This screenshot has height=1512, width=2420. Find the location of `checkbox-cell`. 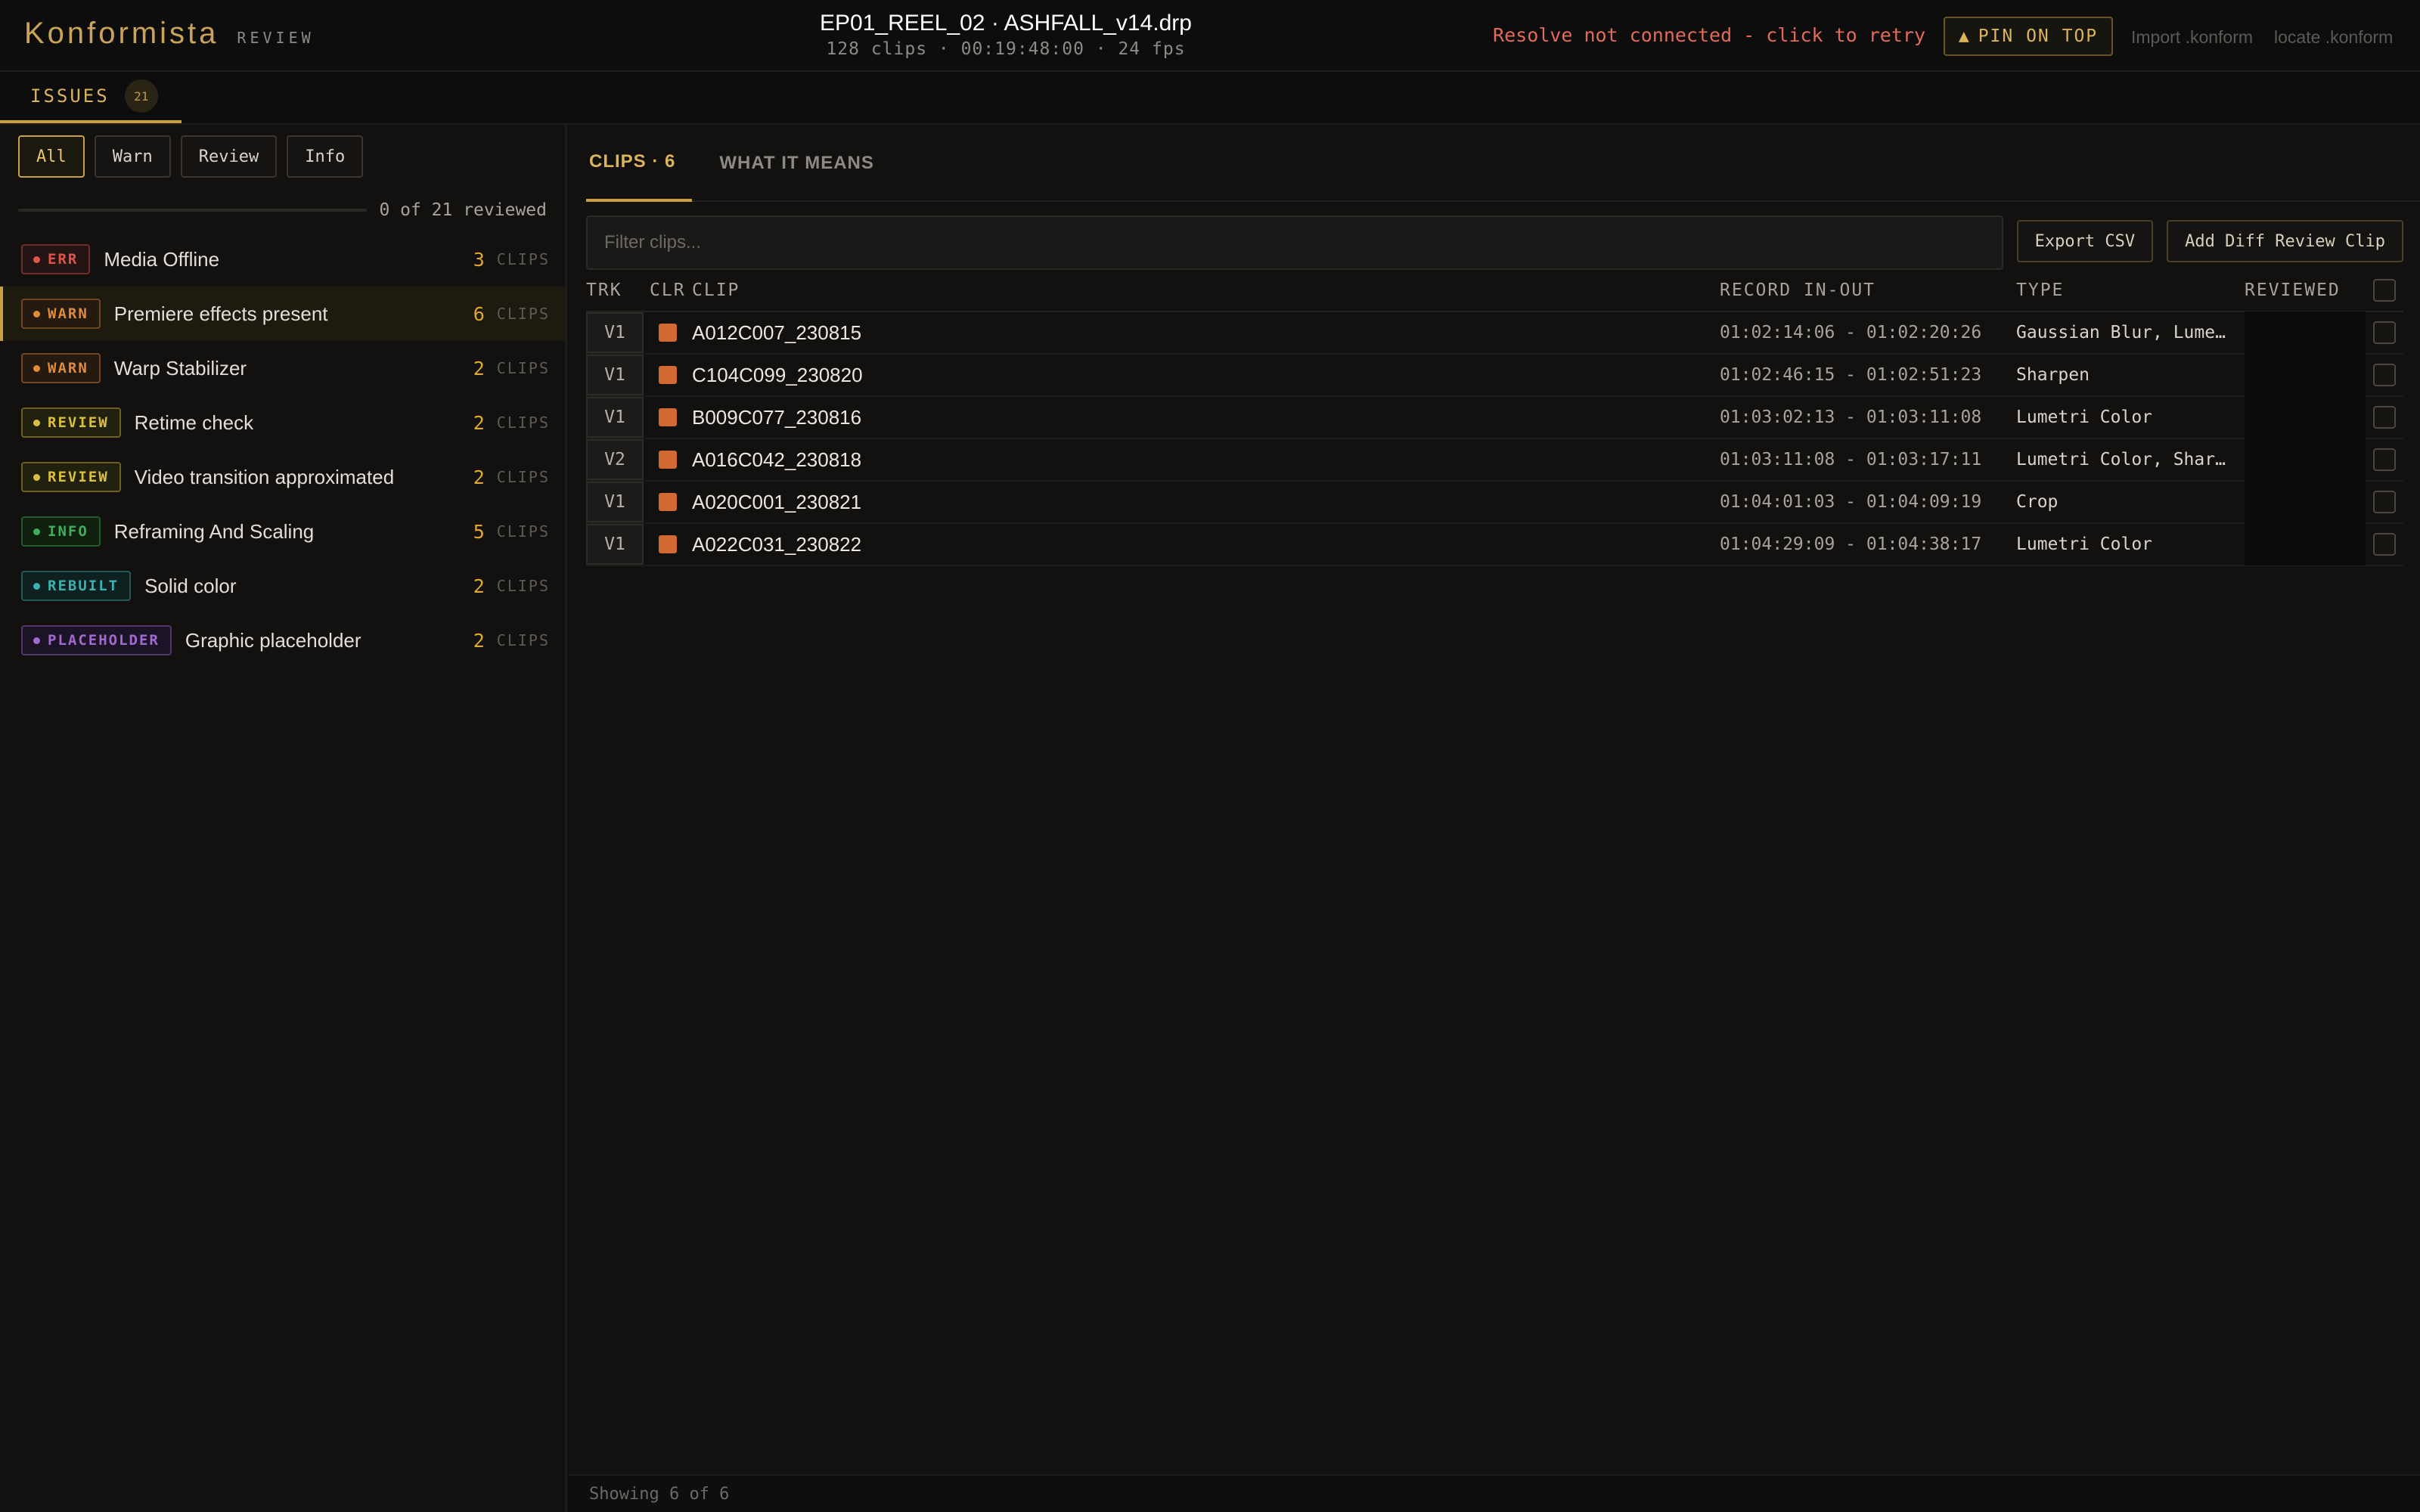

checkbox-cell is located at coordinates (2384, 544).